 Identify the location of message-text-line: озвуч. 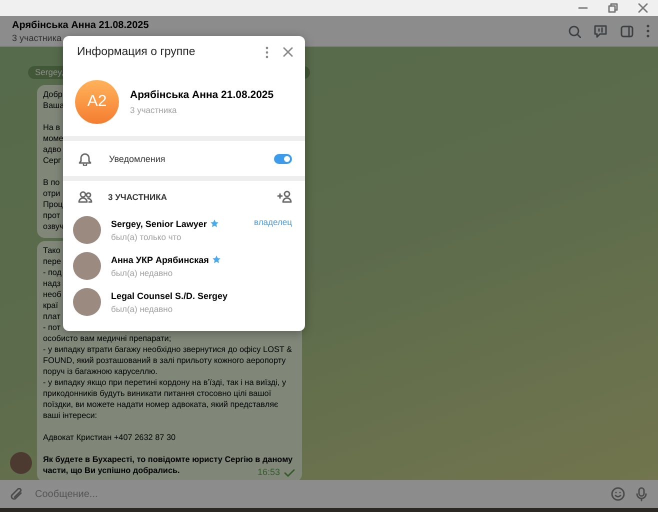
(53, 226).